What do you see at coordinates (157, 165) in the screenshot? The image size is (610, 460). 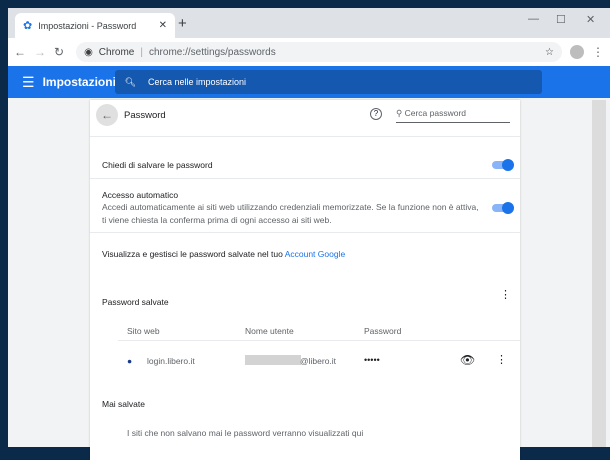 I see `offer-save-label: Chiedi di salvare le password` at bounding box center [157, 165].